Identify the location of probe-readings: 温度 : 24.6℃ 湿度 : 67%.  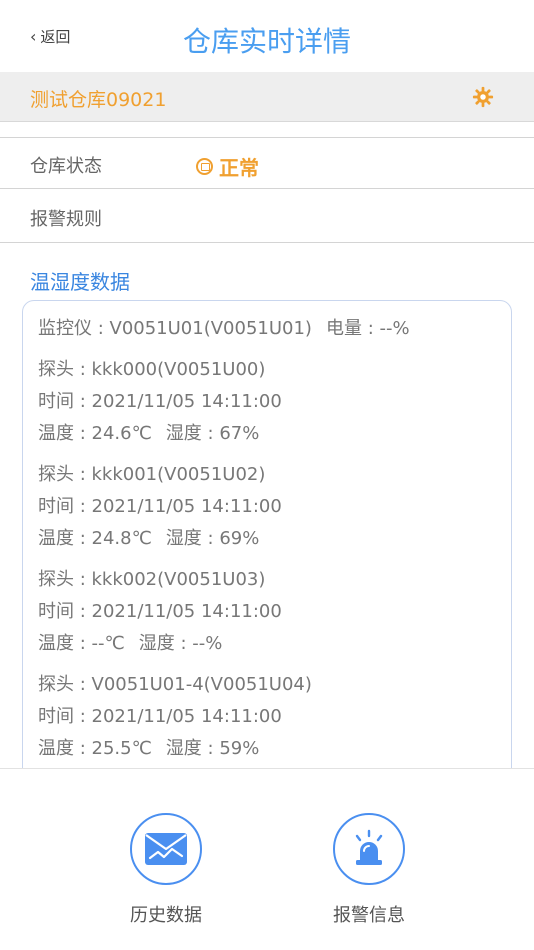
(274, 434).